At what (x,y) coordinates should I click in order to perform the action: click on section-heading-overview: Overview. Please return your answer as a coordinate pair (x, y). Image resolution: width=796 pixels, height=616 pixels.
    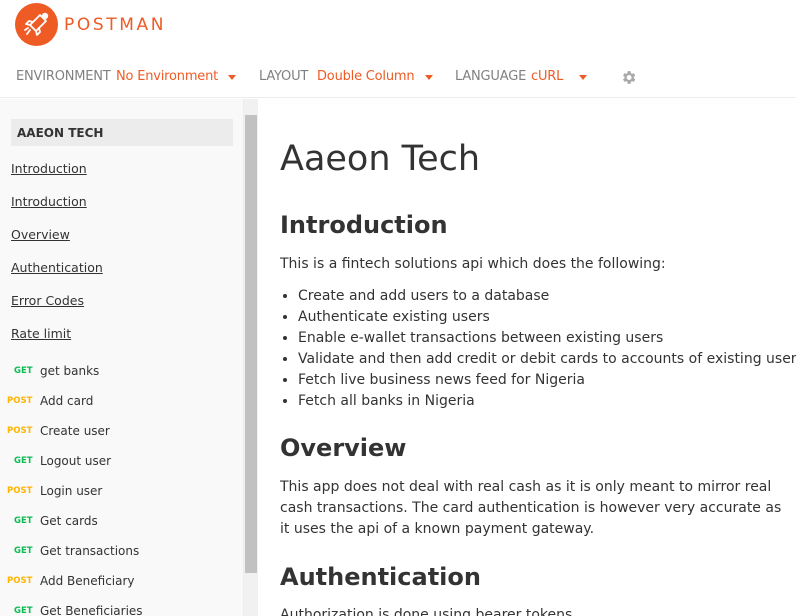
    Looking at the image, I should click on (343, 448).